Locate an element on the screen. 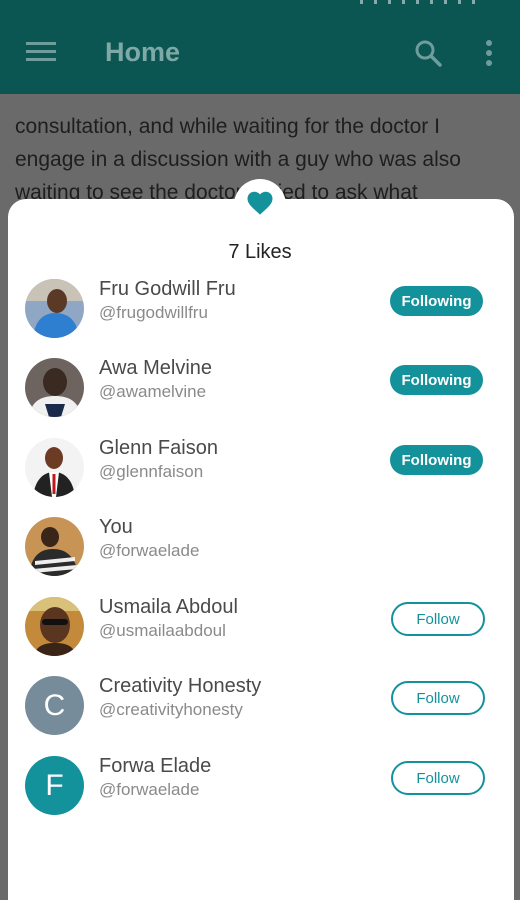  list-item: Fru Godwill Fru @frugodwillfru Following is located at coordinates (261, 309).